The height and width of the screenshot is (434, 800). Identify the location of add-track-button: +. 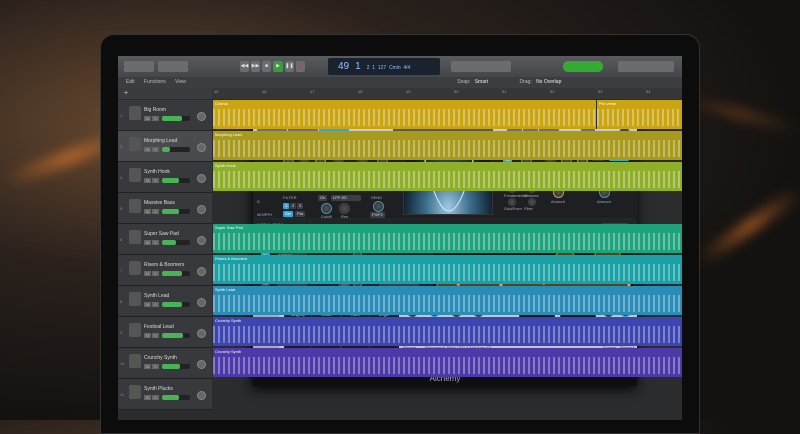
(126, 93).